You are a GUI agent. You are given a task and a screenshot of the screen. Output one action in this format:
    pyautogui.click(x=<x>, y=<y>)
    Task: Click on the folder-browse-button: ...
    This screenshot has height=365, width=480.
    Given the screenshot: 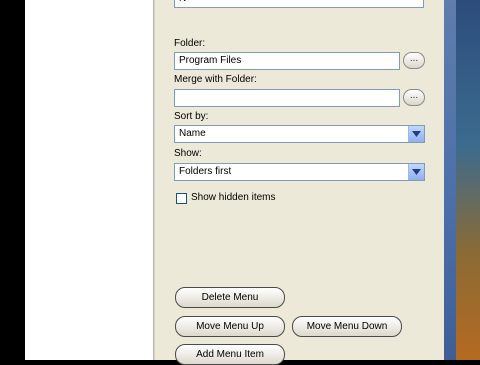 What is the action you would take?
    pyautogui.click(x=414, y=60)
    